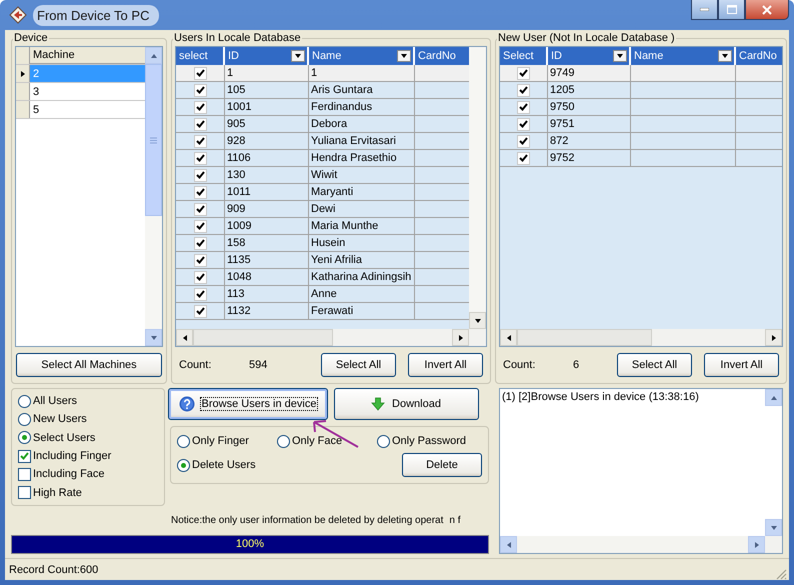 Image resolution: width=794 pixels, height=585 pixels. Describe the element at coordinates (641, 73) in the screenshot. I see `table-row: 9749` at that location.